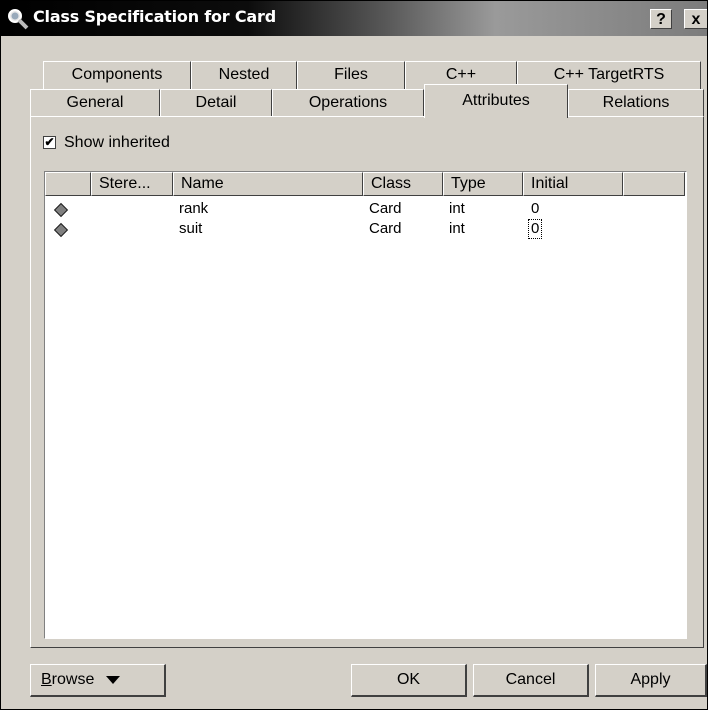 The image size is (708, 710). What do you see at coordinates (651, 680) in the screenshot?
I see `apply-button: Apply` at bounding box center [651, 680].